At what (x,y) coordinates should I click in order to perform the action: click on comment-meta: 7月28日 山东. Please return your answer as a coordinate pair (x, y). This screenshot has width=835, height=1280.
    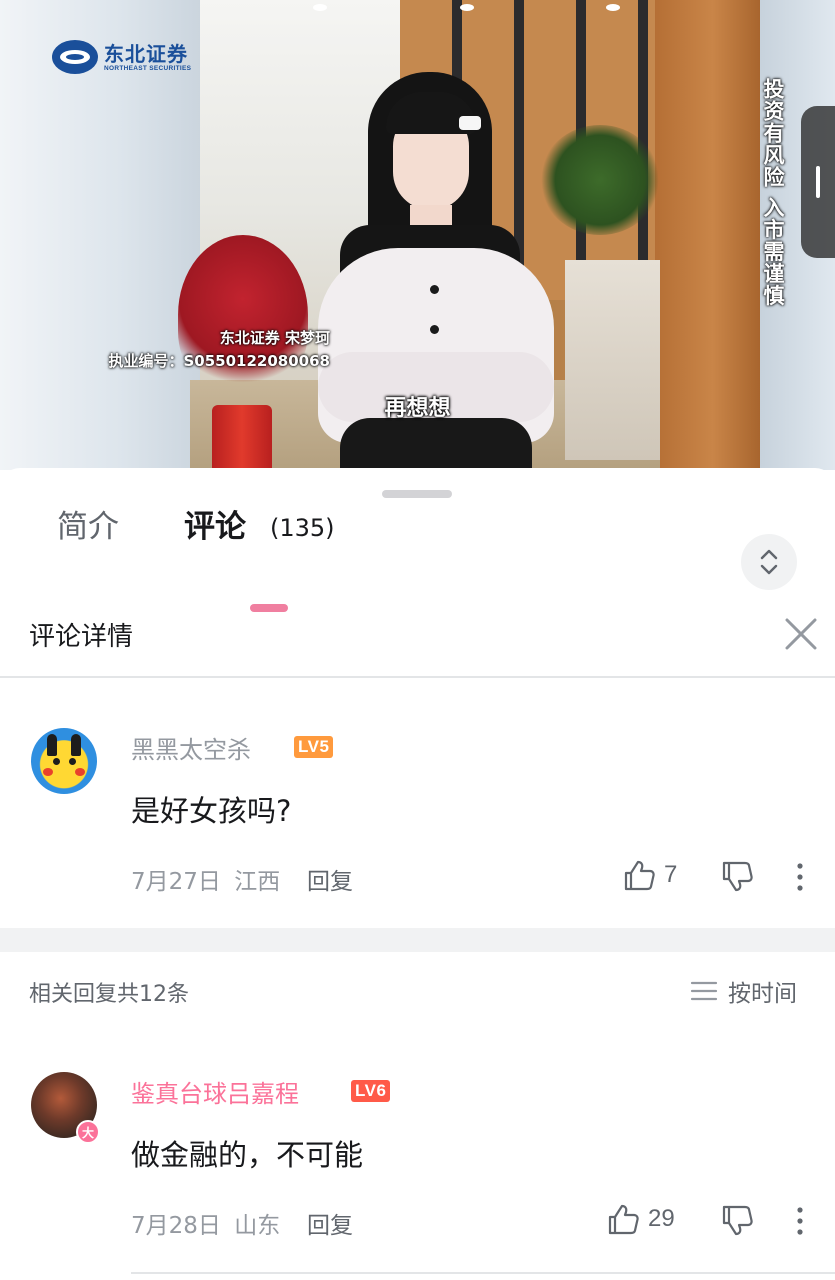
    Looking at the image, I should click on (205, 1223).